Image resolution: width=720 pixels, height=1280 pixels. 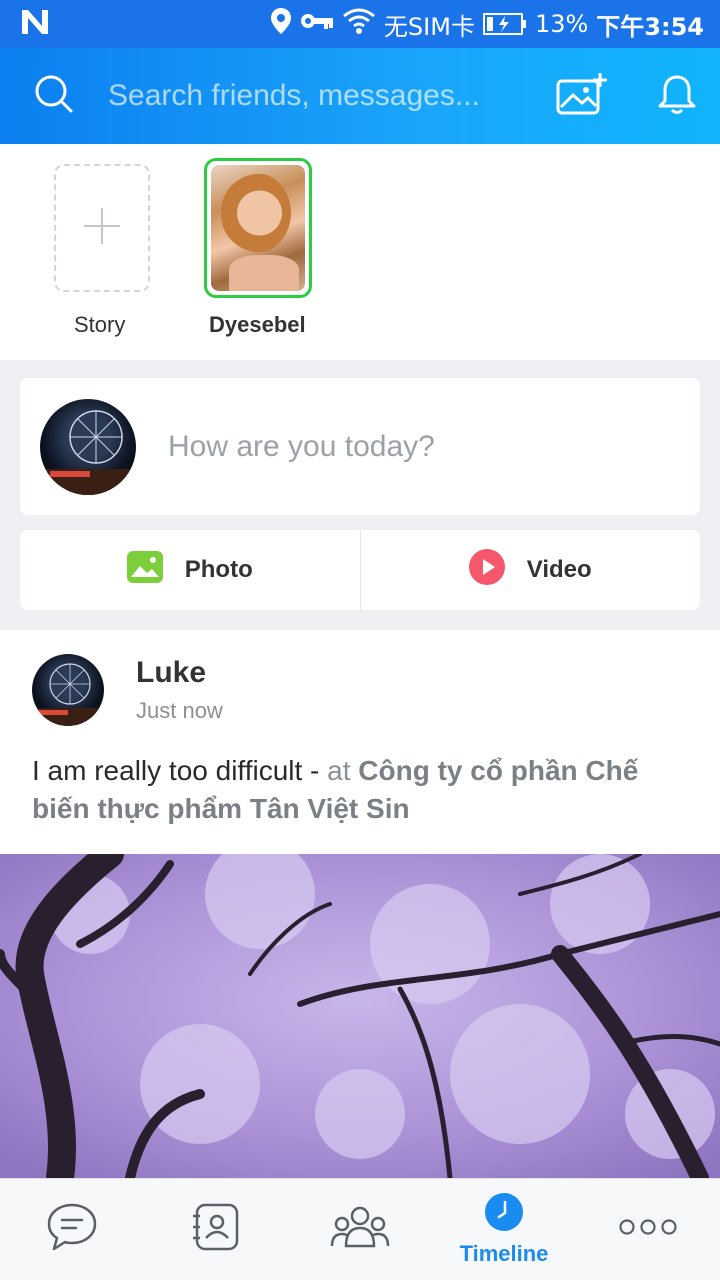 I want to click on plus-icon, so click(x=102, y=228).